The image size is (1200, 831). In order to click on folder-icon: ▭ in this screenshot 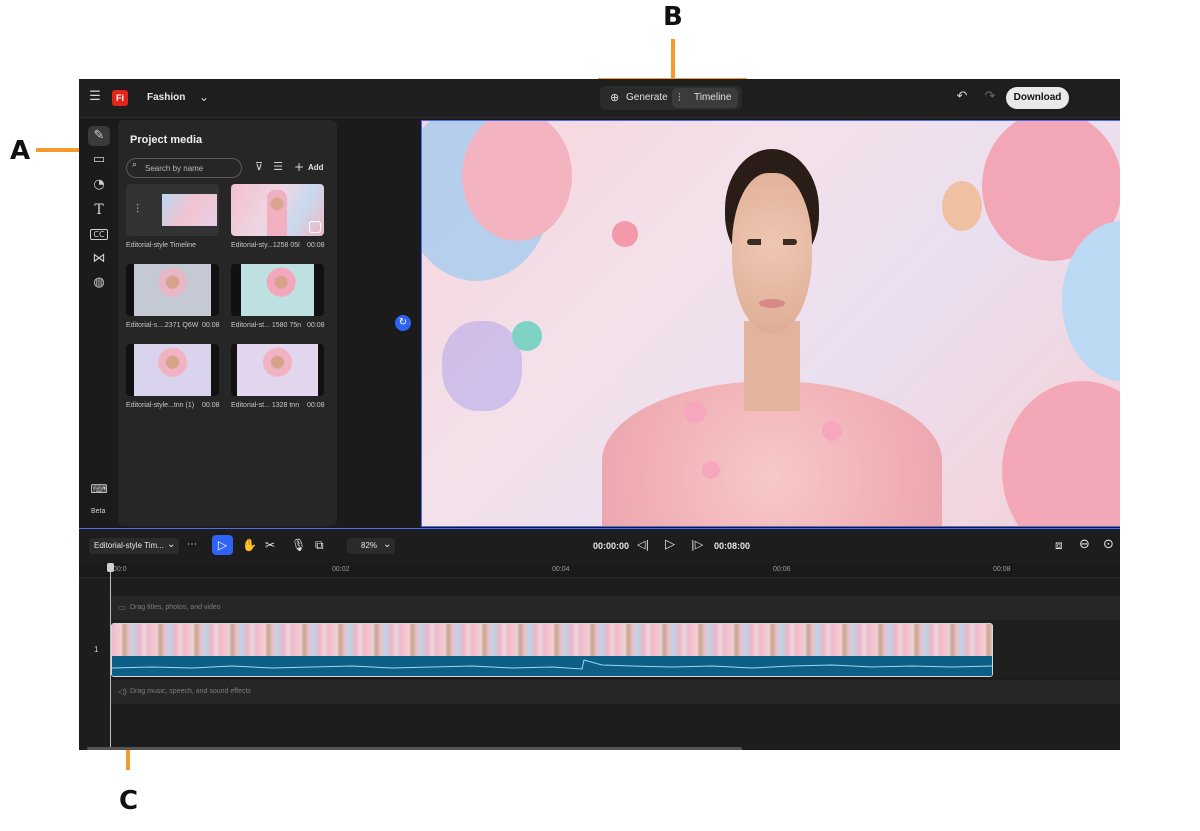, I will do `click(99, 160)`.